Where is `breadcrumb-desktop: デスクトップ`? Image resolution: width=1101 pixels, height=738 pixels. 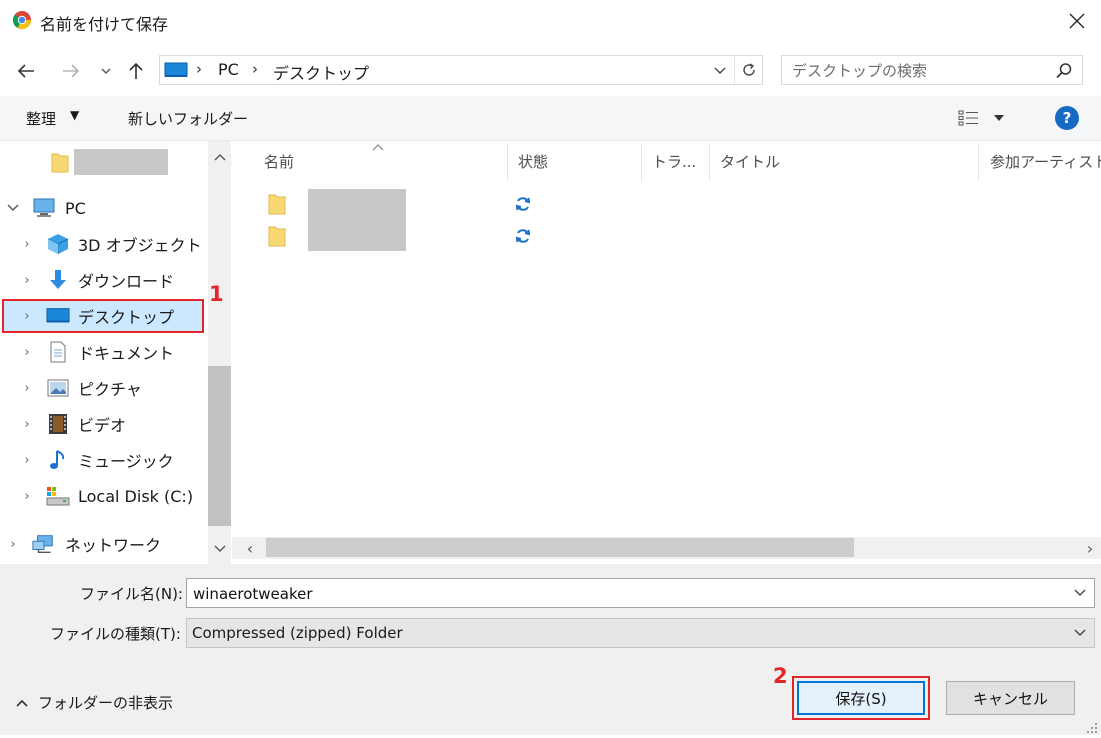
breadcrumb-desktop: デスクトップ is located at coordinates (321, 72).